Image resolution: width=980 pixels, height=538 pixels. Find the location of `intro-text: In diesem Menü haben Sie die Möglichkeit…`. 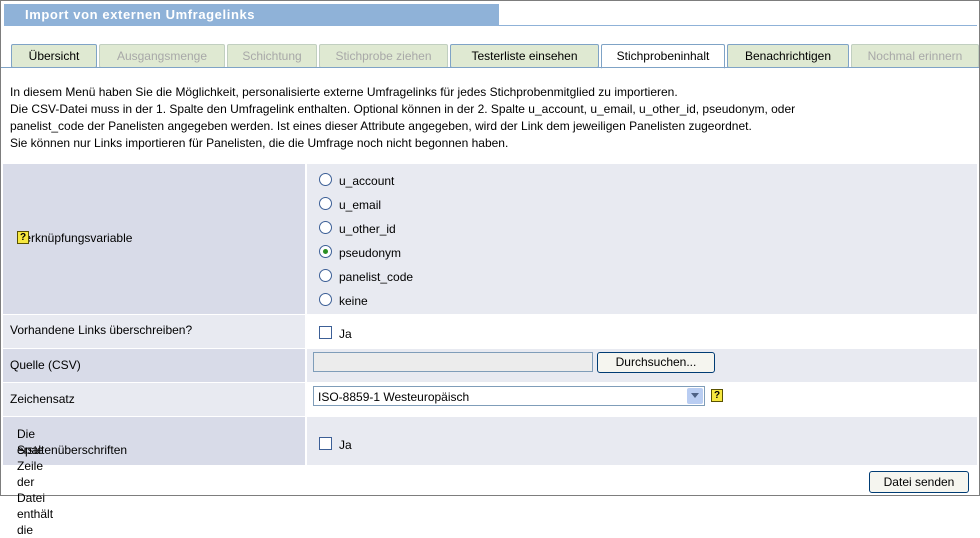

intro-text: In diesem Menü haben Sie die Möglichkeit… is located at coordinates (490, 118).